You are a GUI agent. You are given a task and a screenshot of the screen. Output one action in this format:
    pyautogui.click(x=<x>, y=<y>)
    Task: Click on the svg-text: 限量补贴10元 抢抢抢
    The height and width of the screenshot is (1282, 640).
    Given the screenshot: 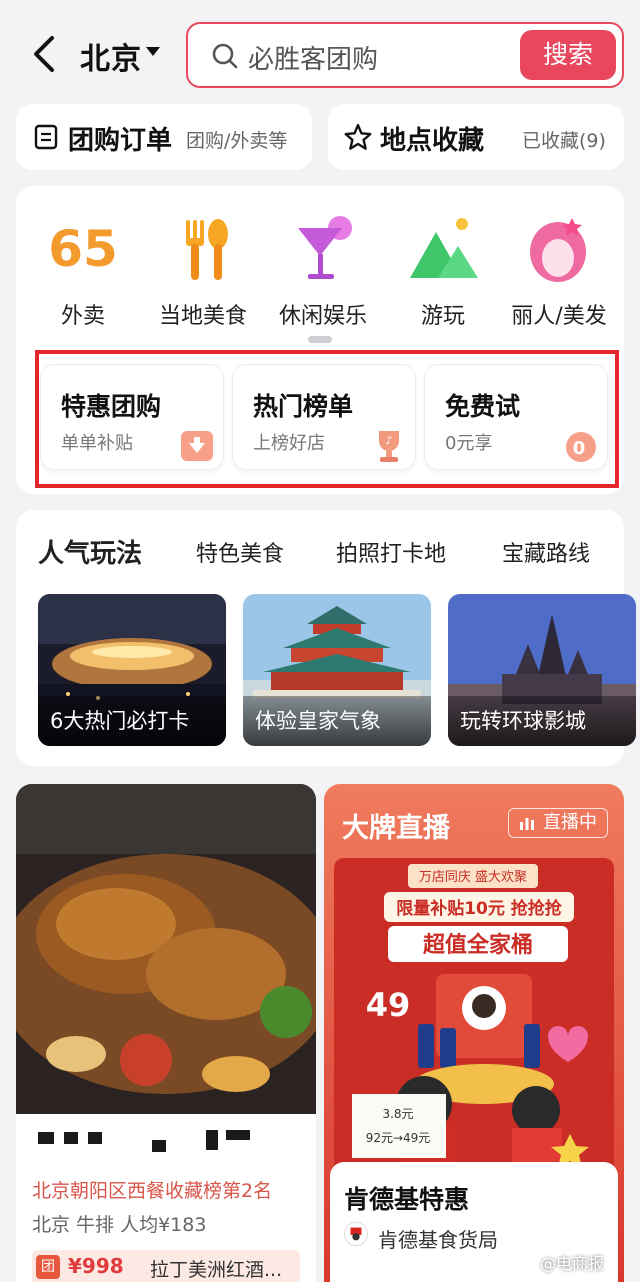 What is the action you would take?
    pyautogui.click(x=479, y=908)
    